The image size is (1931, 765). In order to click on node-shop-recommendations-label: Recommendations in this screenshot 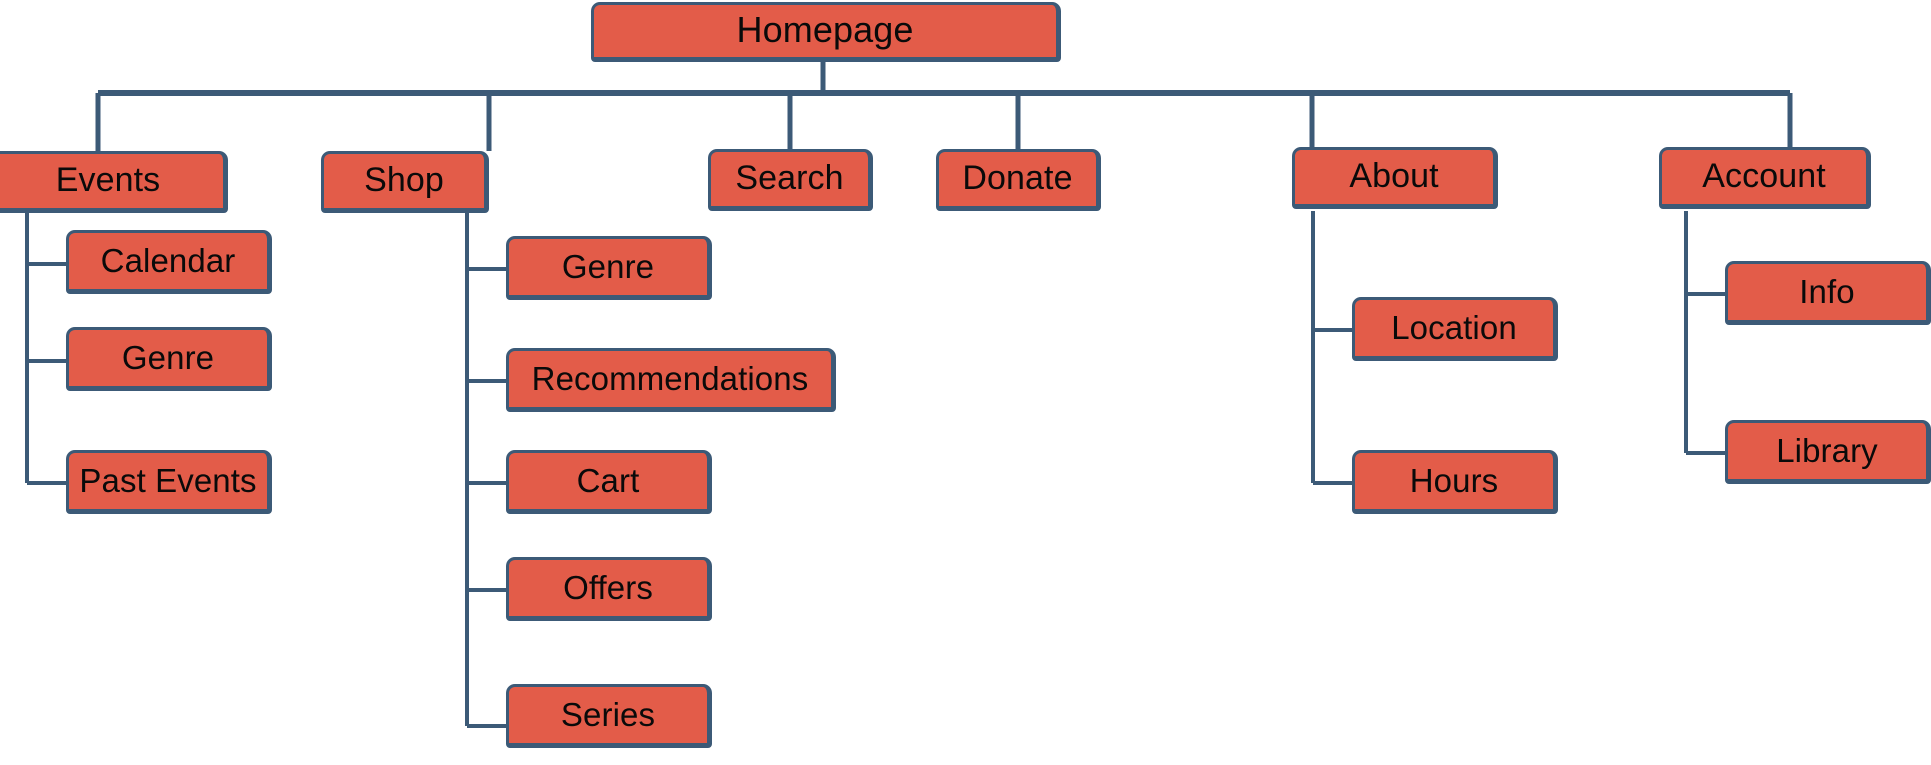, I will do `click(670, 378)`.